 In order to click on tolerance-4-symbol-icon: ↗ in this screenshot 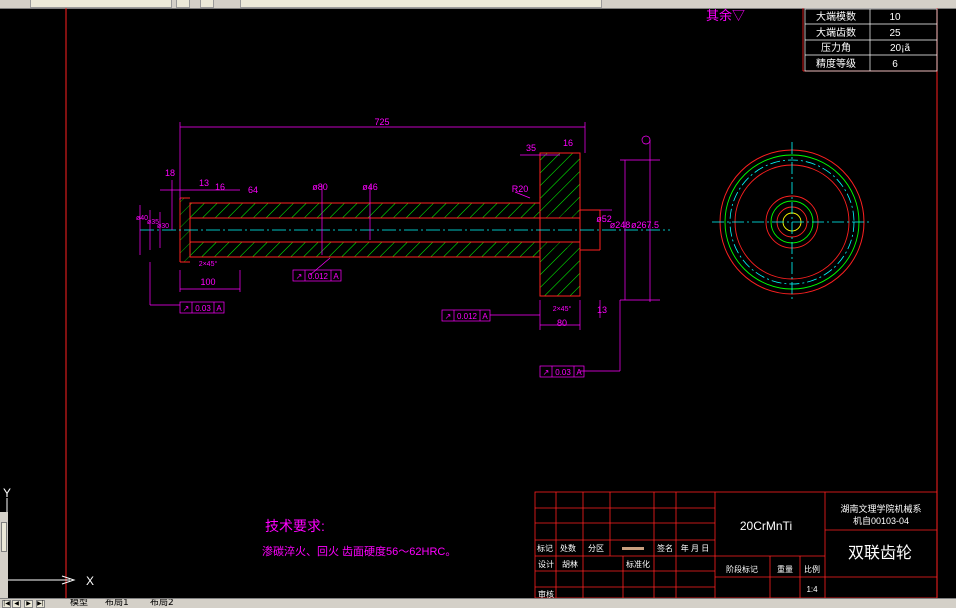, I will do `click(546, 372)`.